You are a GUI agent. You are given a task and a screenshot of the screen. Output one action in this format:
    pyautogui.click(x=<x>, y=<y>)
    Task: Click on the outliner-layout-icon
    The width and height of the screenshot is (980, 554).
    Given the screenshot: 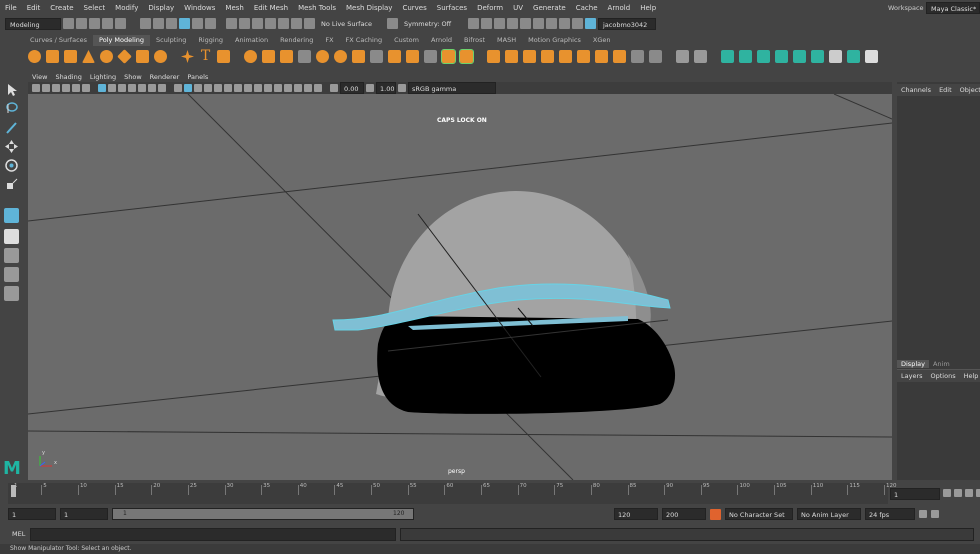 What is the action you would take?
    pyautogui.click(x=11, y=293)
    